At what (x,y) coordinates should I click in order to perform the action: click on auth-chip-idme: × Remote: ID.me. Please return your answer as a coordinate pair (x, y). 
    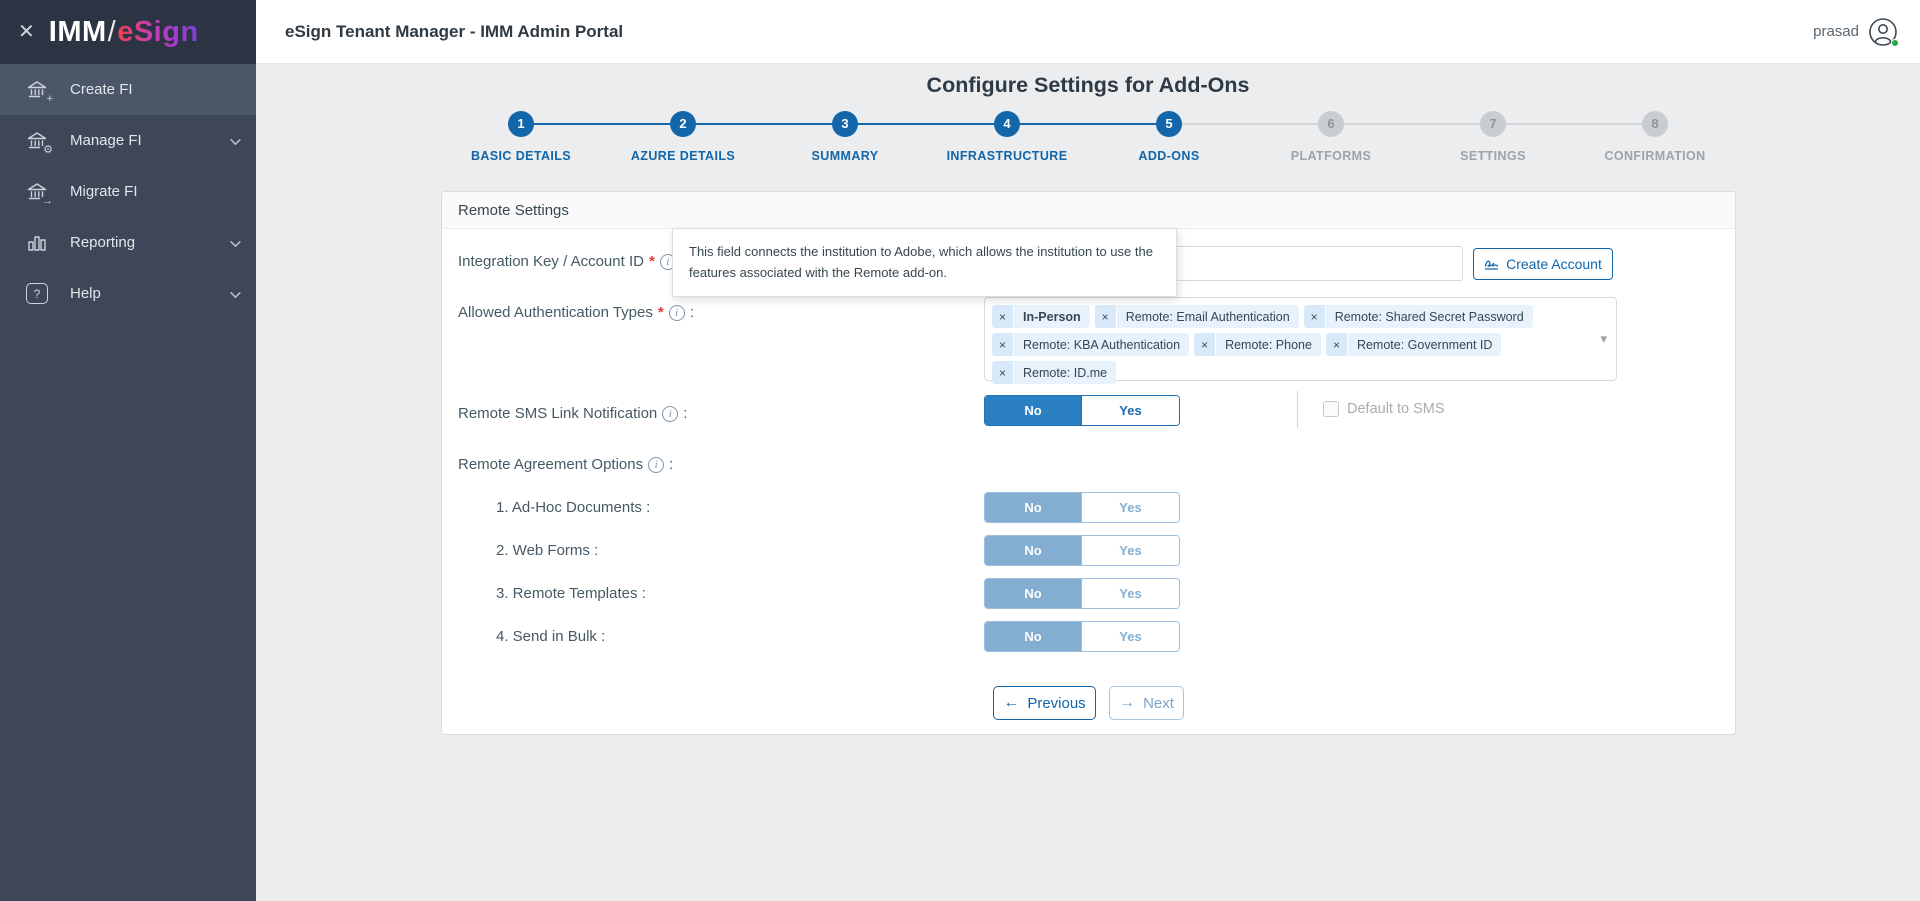
    Looking at the image, I should click on (1054, 372).